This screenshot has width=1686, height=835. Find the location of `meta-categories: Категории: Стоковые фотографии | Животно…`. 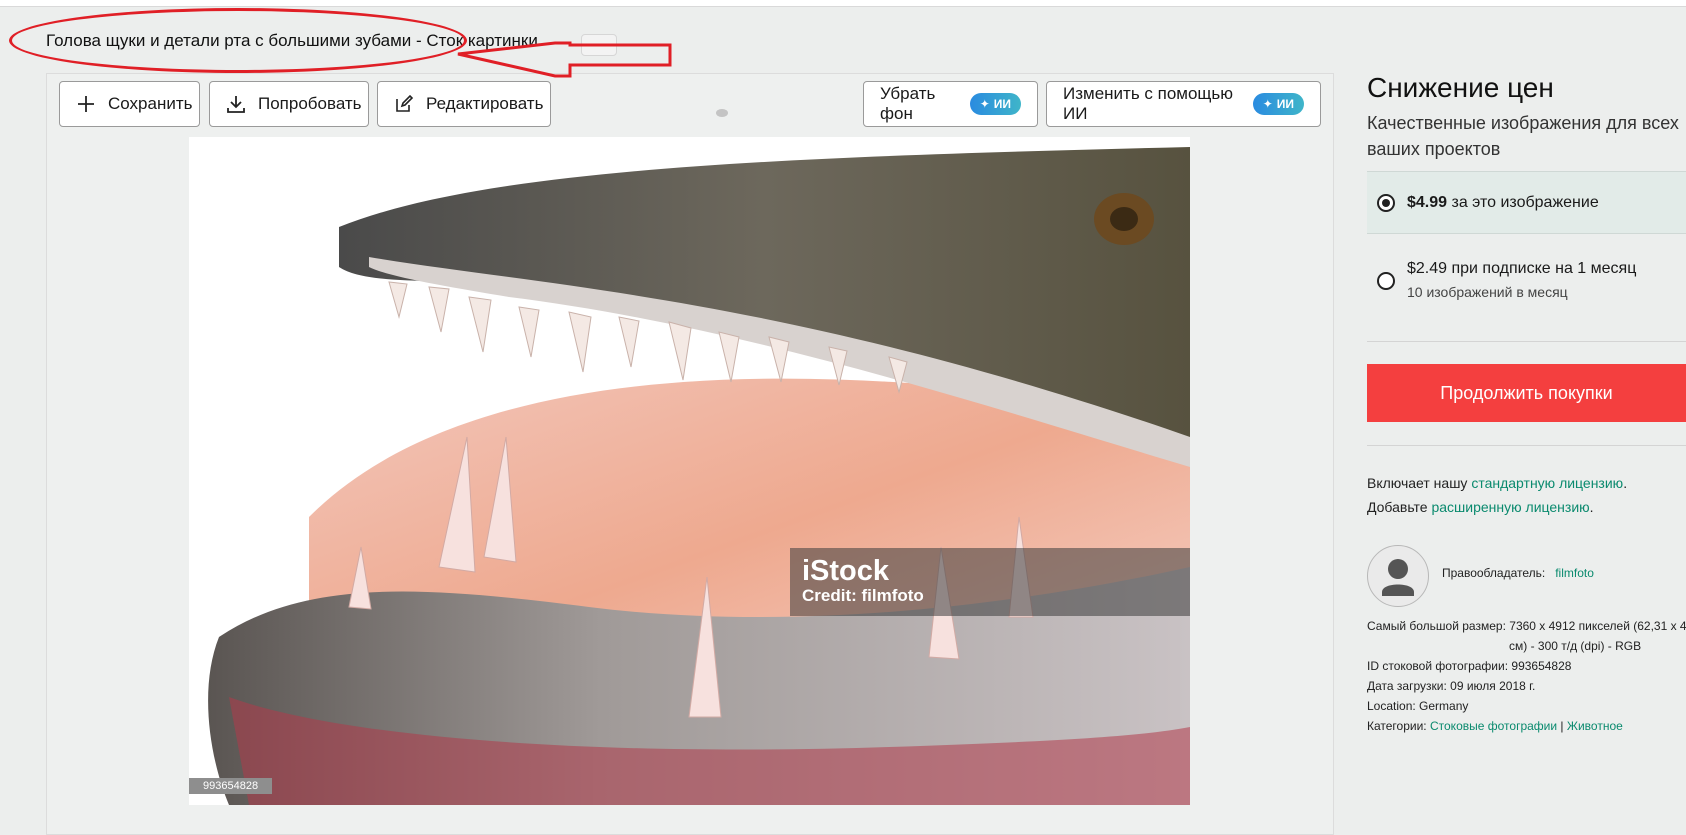

meta-categories: Категории: Стоковые фотографии | Животно… is located at coordinates (1495, 726).